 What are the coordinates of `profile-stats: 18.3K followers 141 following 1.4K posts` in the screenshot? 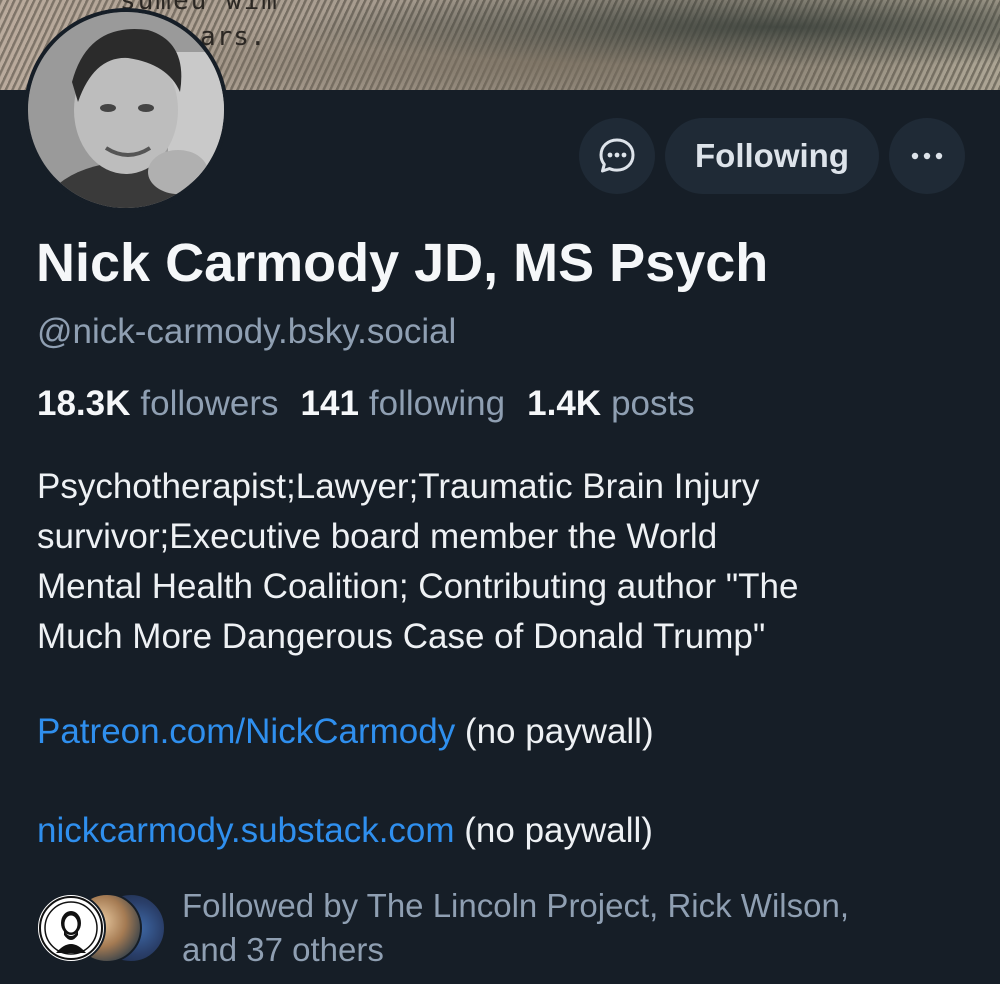 It's located at (377, 404).